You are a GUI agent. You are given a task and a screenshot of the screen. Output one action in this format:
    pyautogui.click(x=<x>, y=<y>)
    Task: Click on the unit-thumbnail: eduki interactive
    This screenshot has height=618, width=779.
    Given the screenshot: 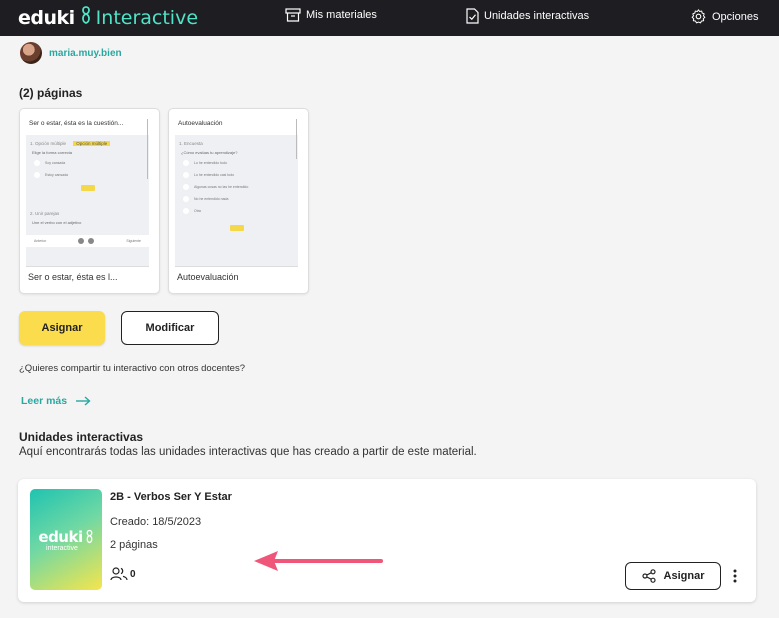 What is the action you would take?
    pyautogui.click(x=66, y=539)
    